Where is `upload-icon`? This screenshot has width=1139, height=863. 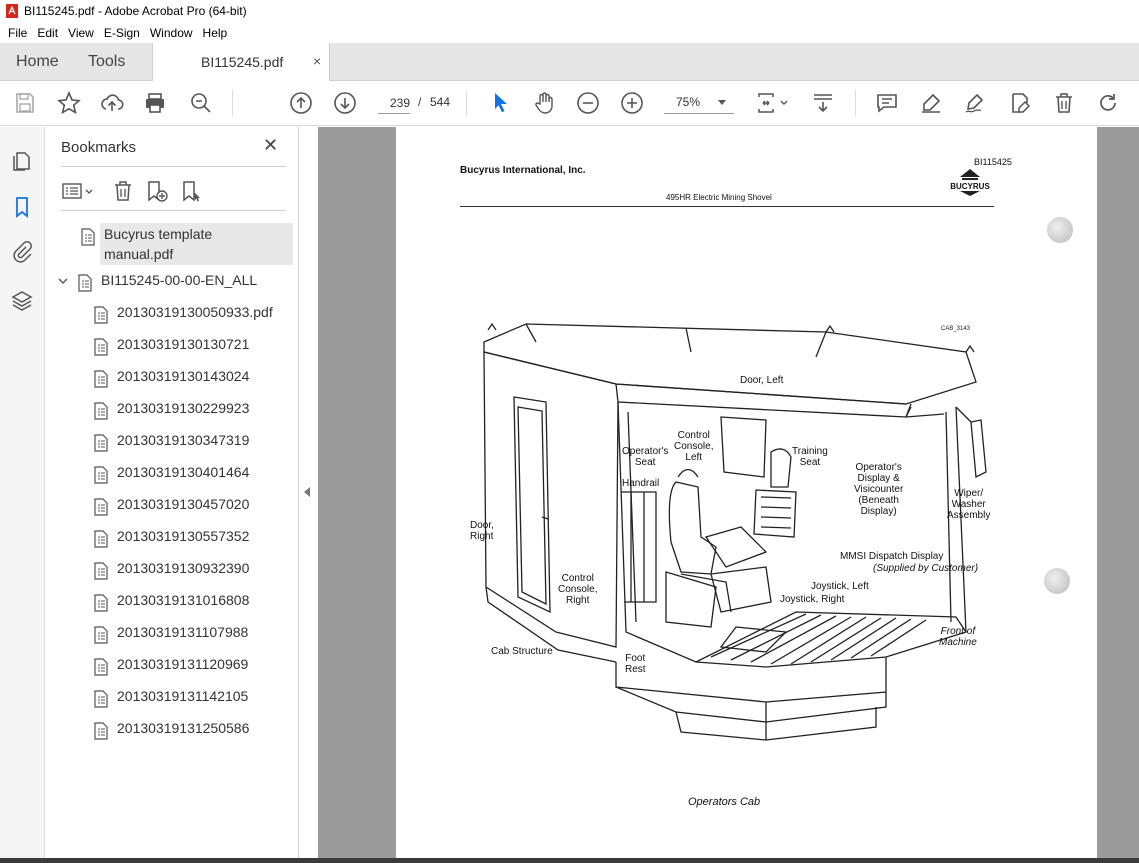 upload-icon is located at coordinates (112, 103).